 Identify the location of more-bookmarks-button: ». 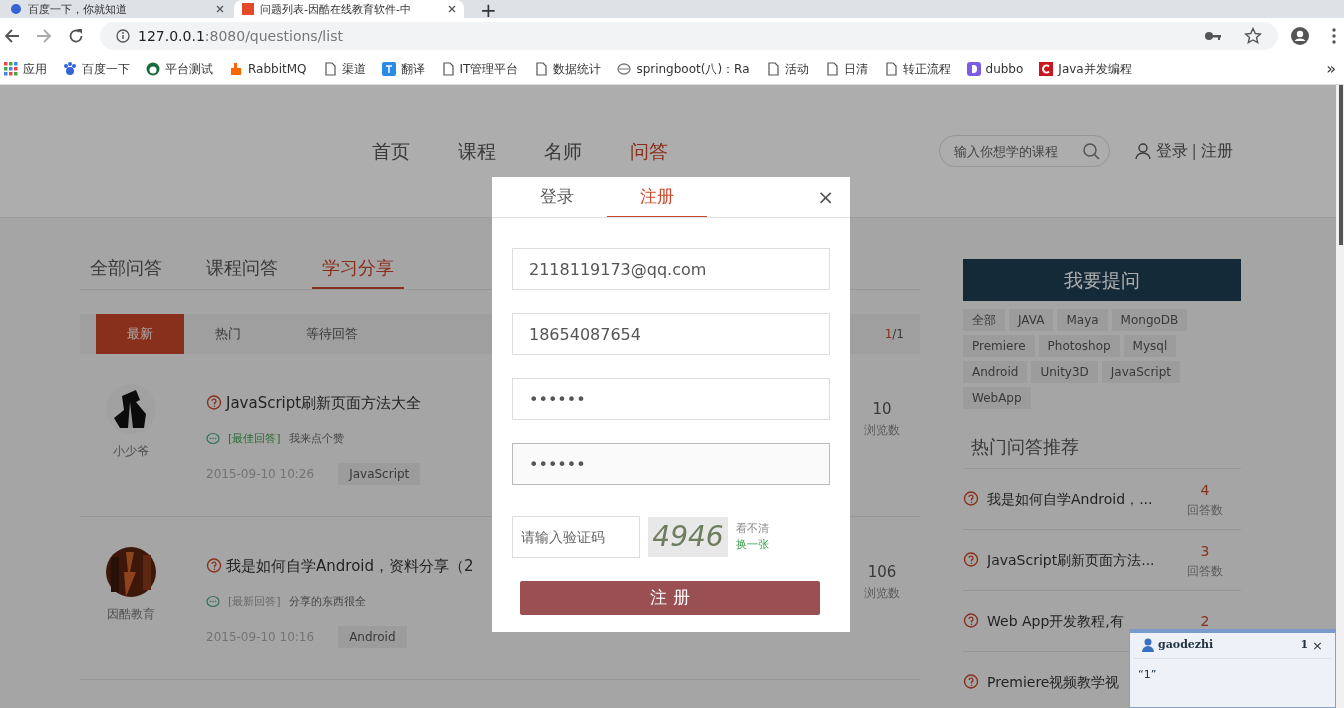
(1331, 69).